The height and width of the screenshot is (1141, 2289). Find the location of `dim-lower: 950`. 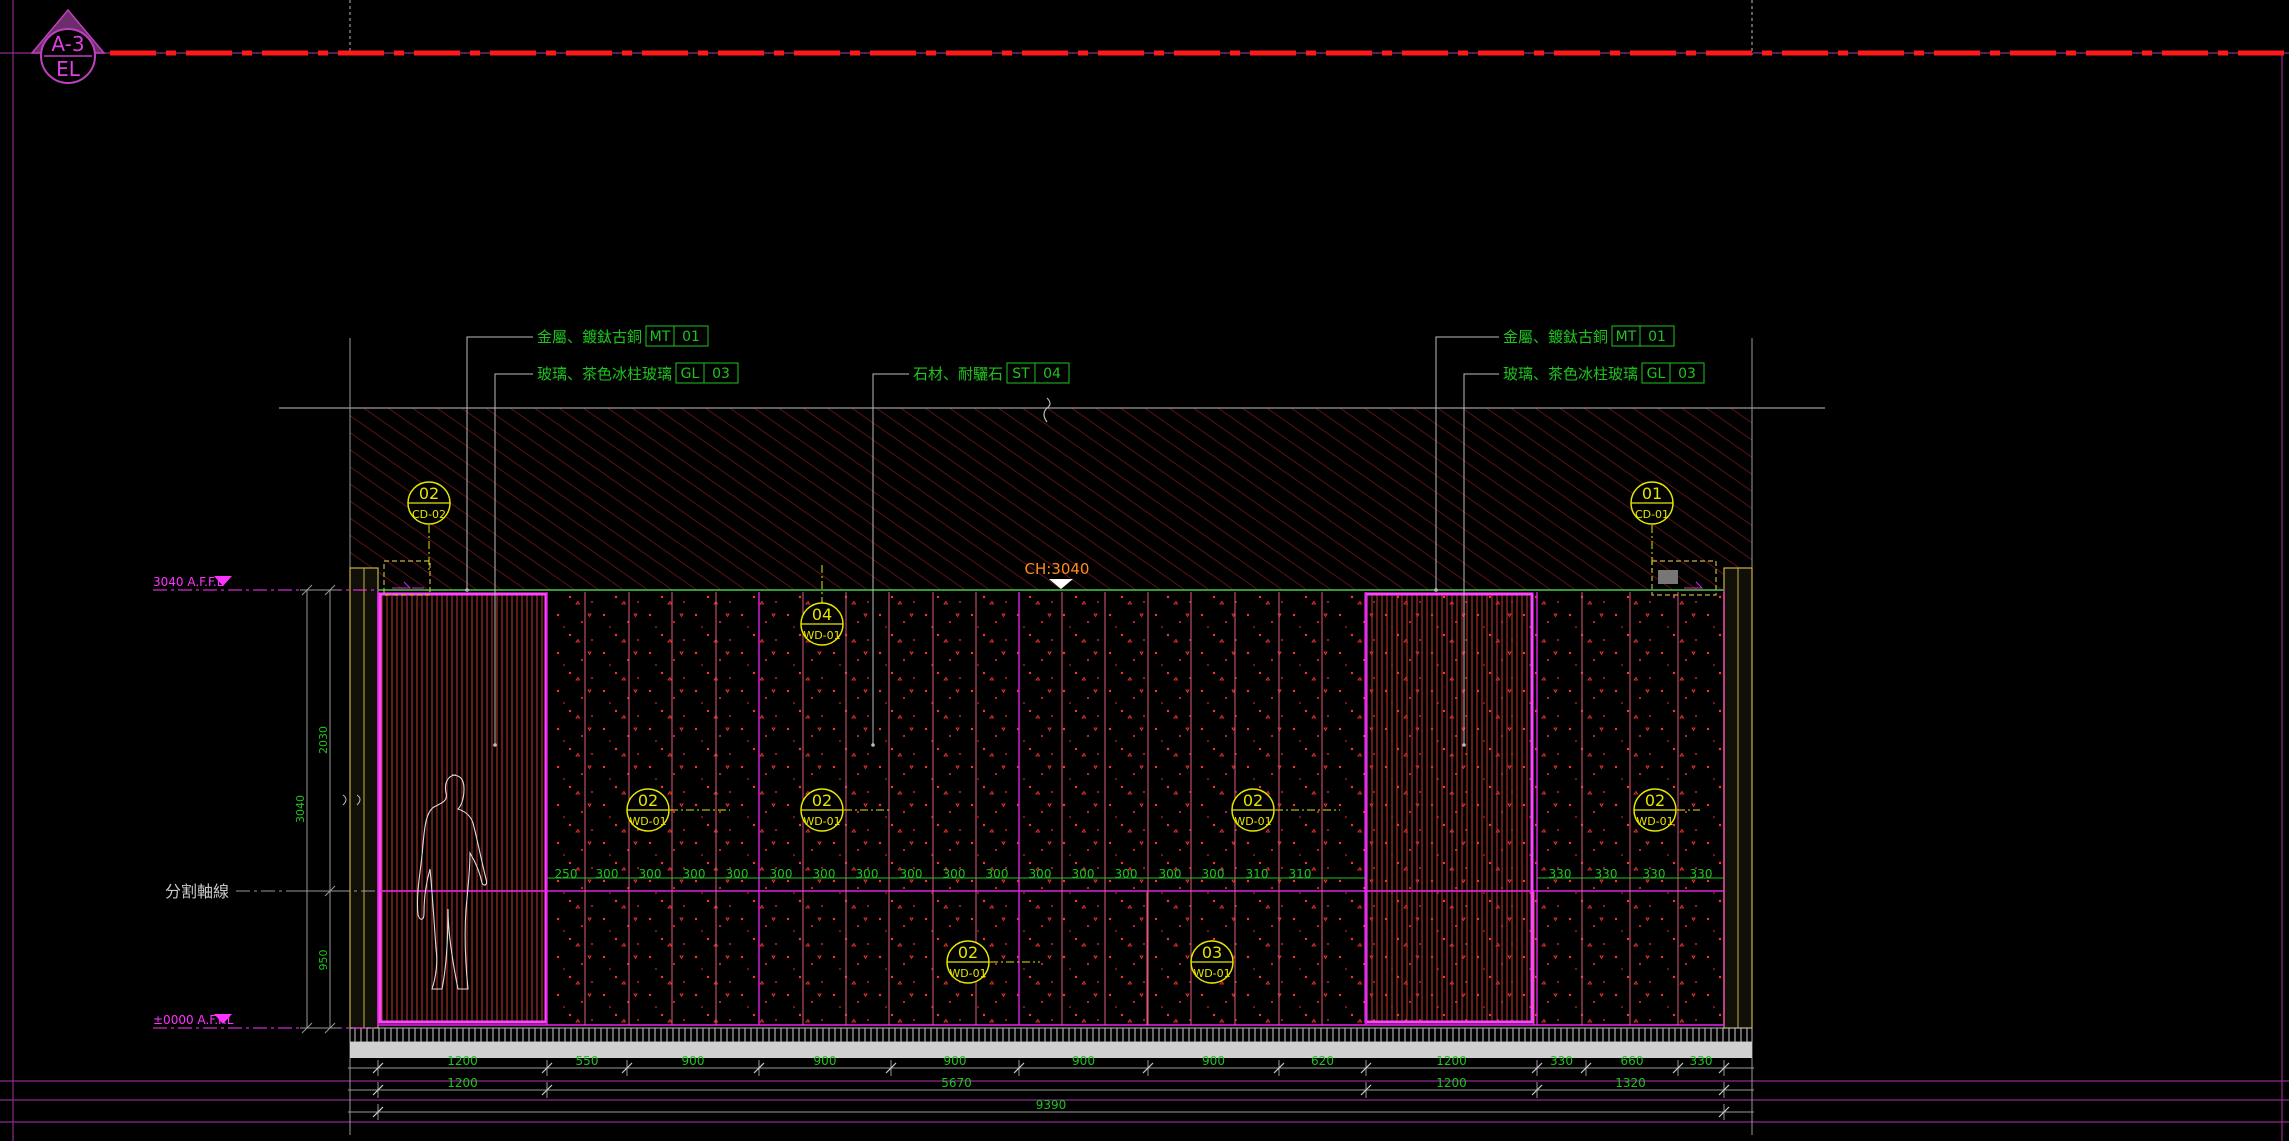

dim-lower: 950 is located at coordinates (323, 960).